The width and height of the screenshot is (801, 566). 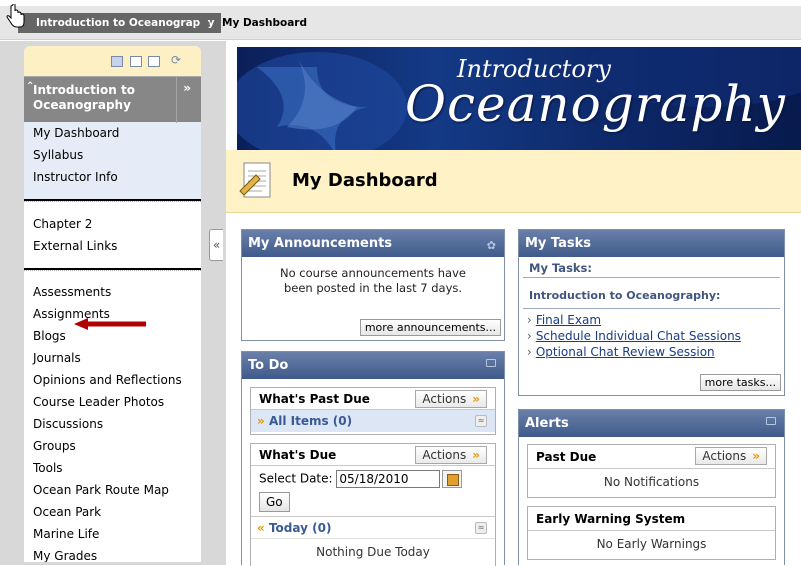 I want to click on course-title-header: ⌃ Introduction to Oceanography », so click(x=112, y=99).